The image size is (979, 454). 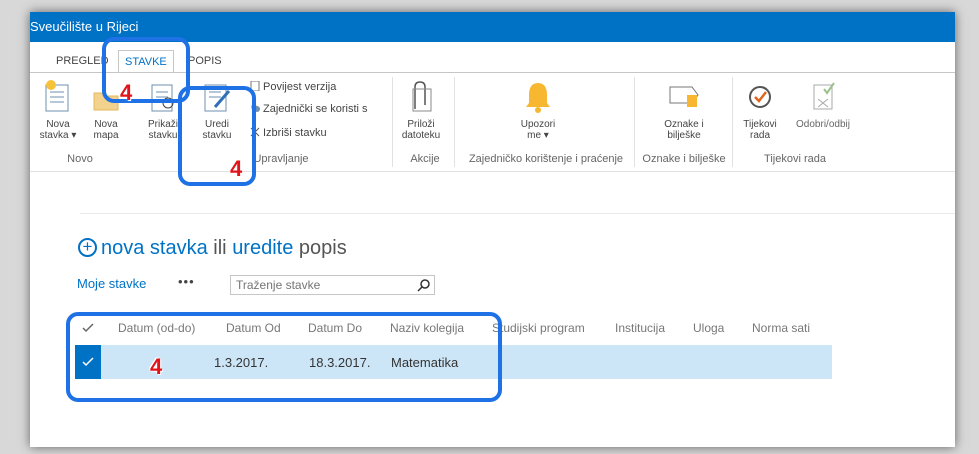 What do you see at coordinates (84, 26) in the screenshot?
I see `site-title: Sveučilište u Rijeci` at bounding box center [84, 26].